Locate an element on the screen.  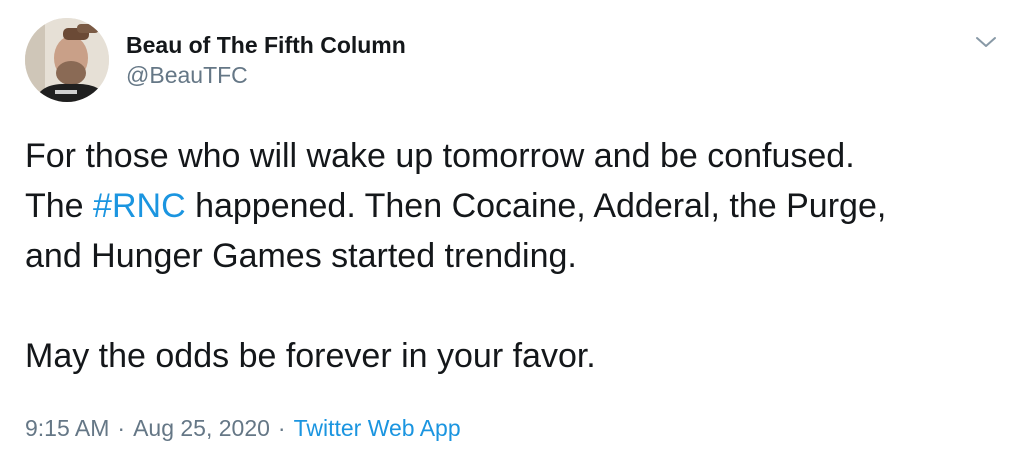
tweet-line: May the odds be forever in your favor. is located at coordinates (310, 356).